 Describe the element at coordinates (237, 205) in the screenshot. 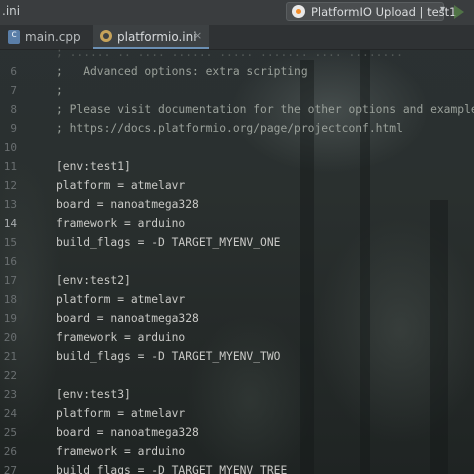

I see `code-line: 13 board = nanoatmega328` at that location.